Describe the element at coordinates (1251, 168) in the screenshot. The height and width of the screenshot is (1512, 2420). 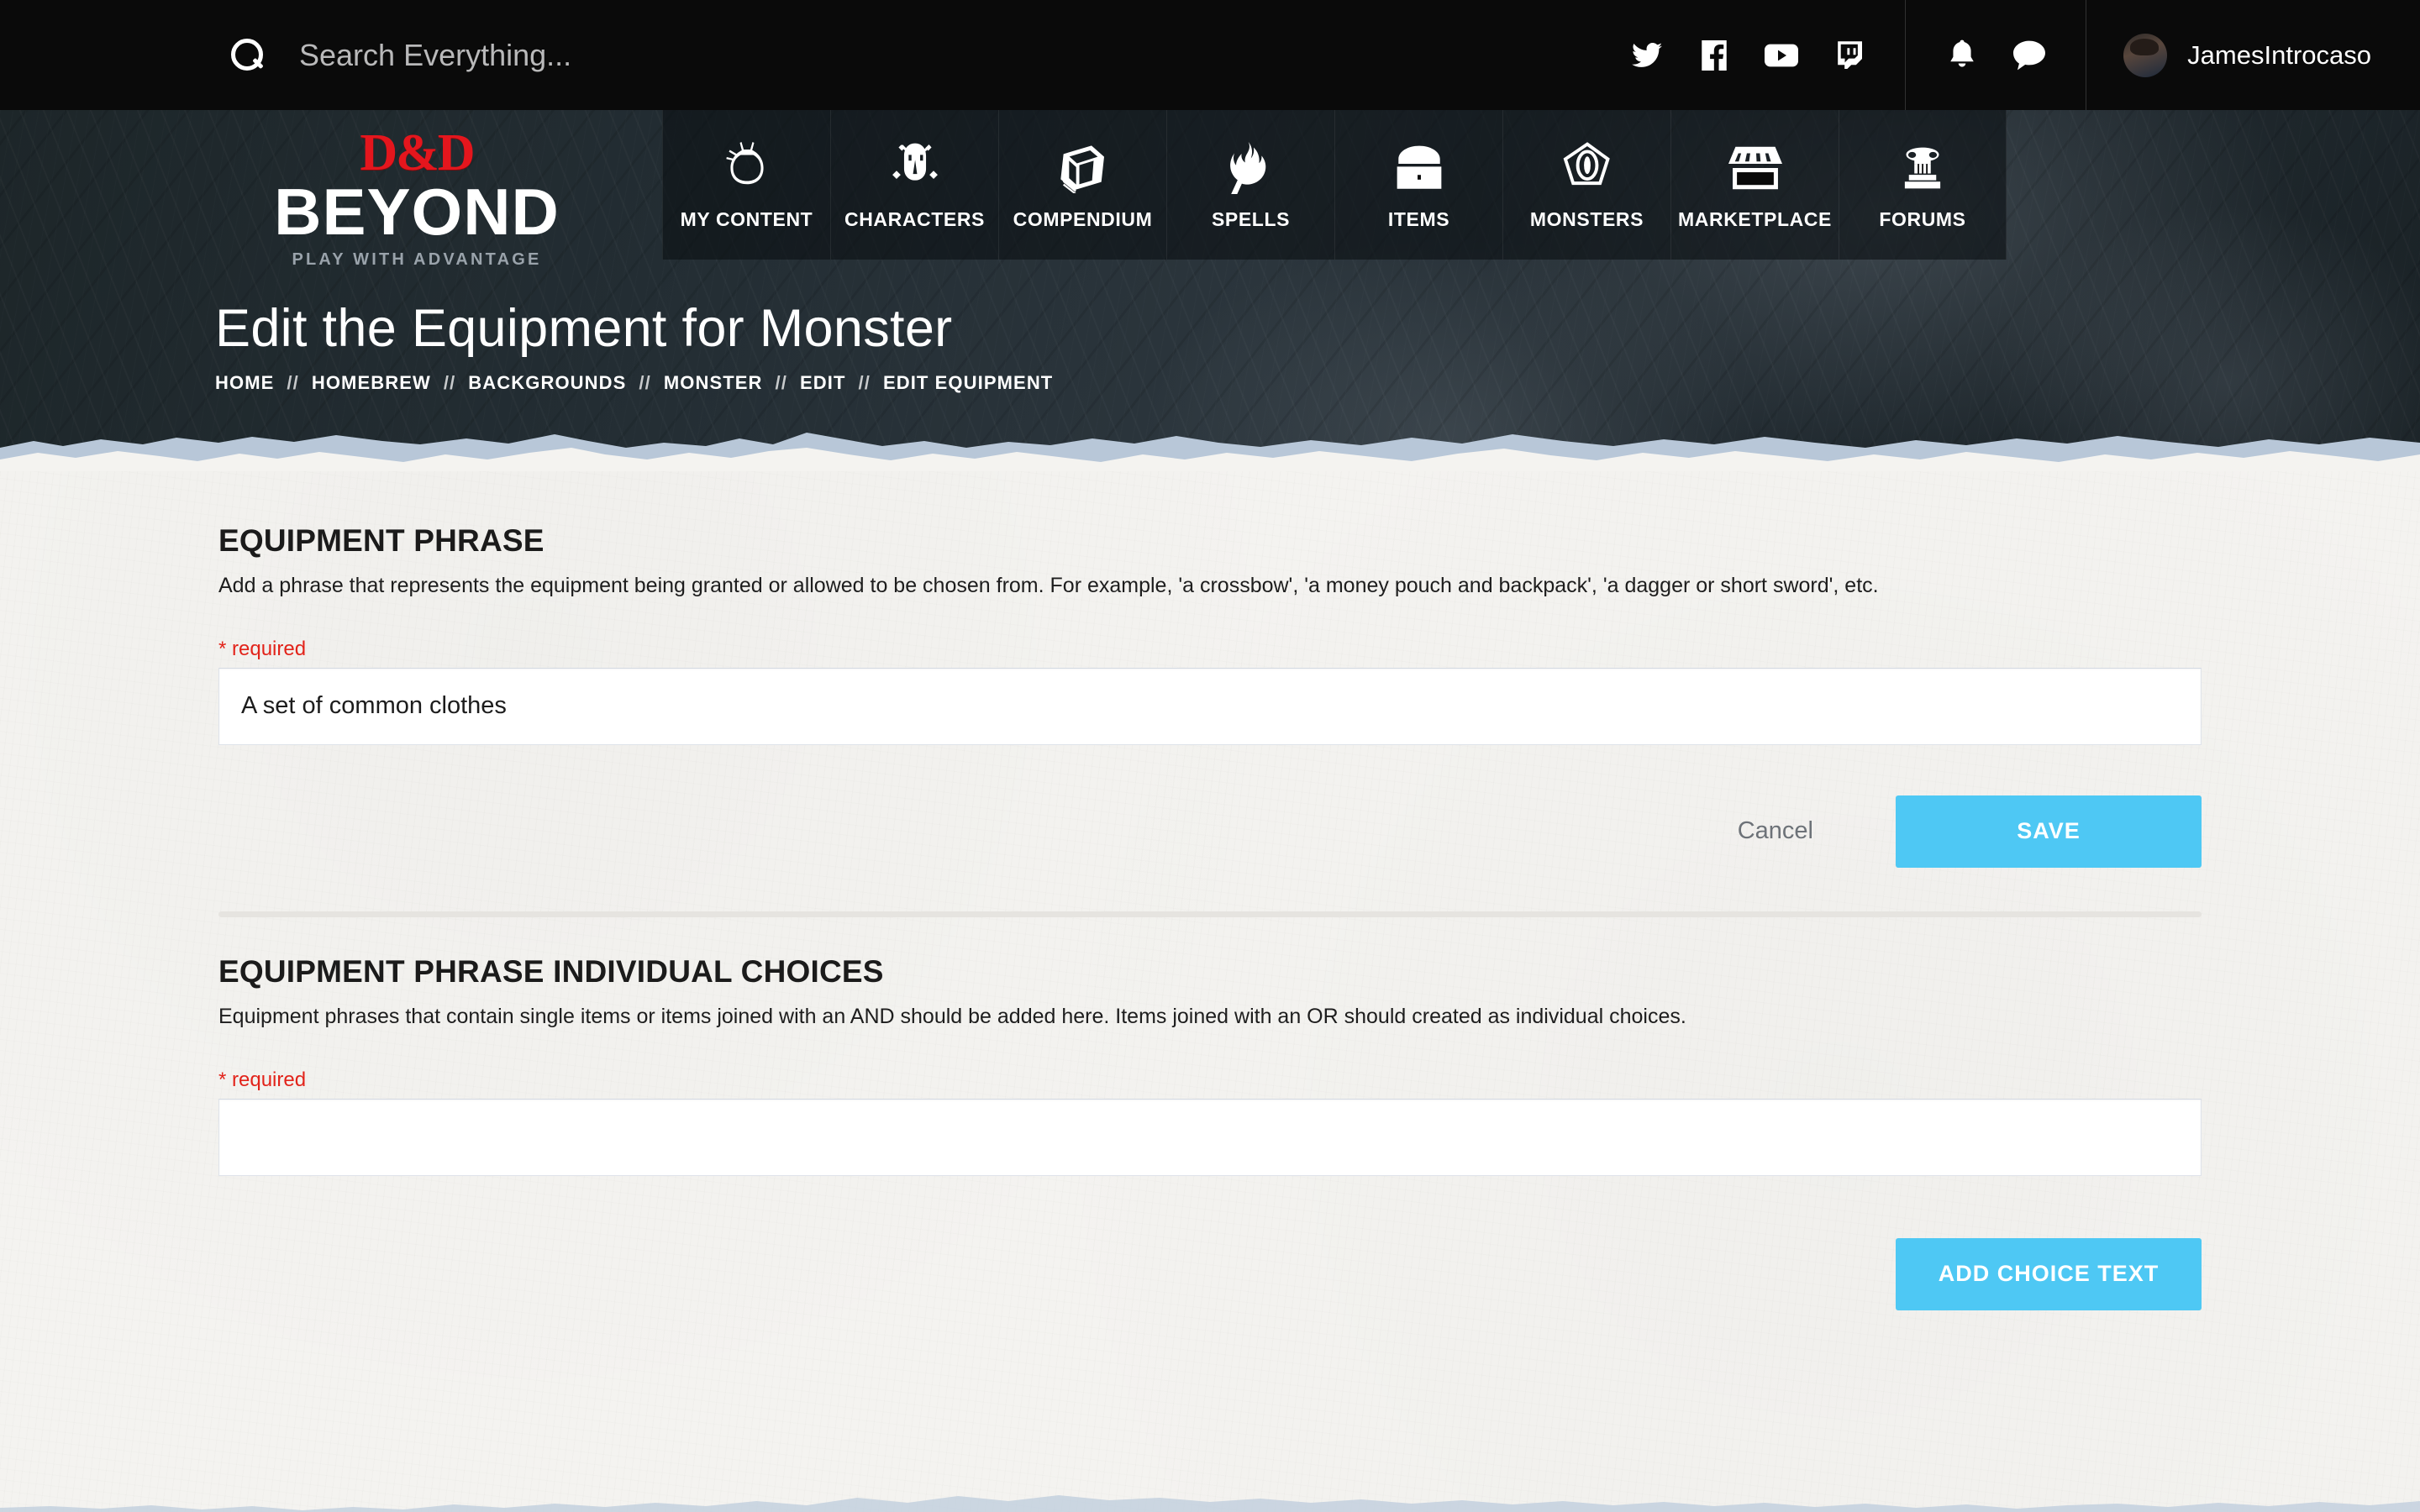
I see `flame-hand-icon` at that location.